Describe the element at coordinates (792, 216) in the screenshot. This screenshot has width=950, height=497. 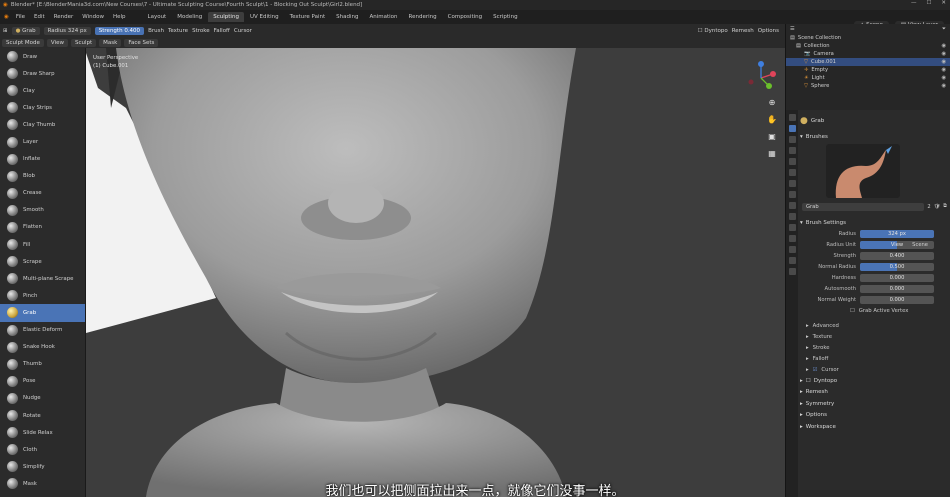
I see `particles-tab-icon` at that location.